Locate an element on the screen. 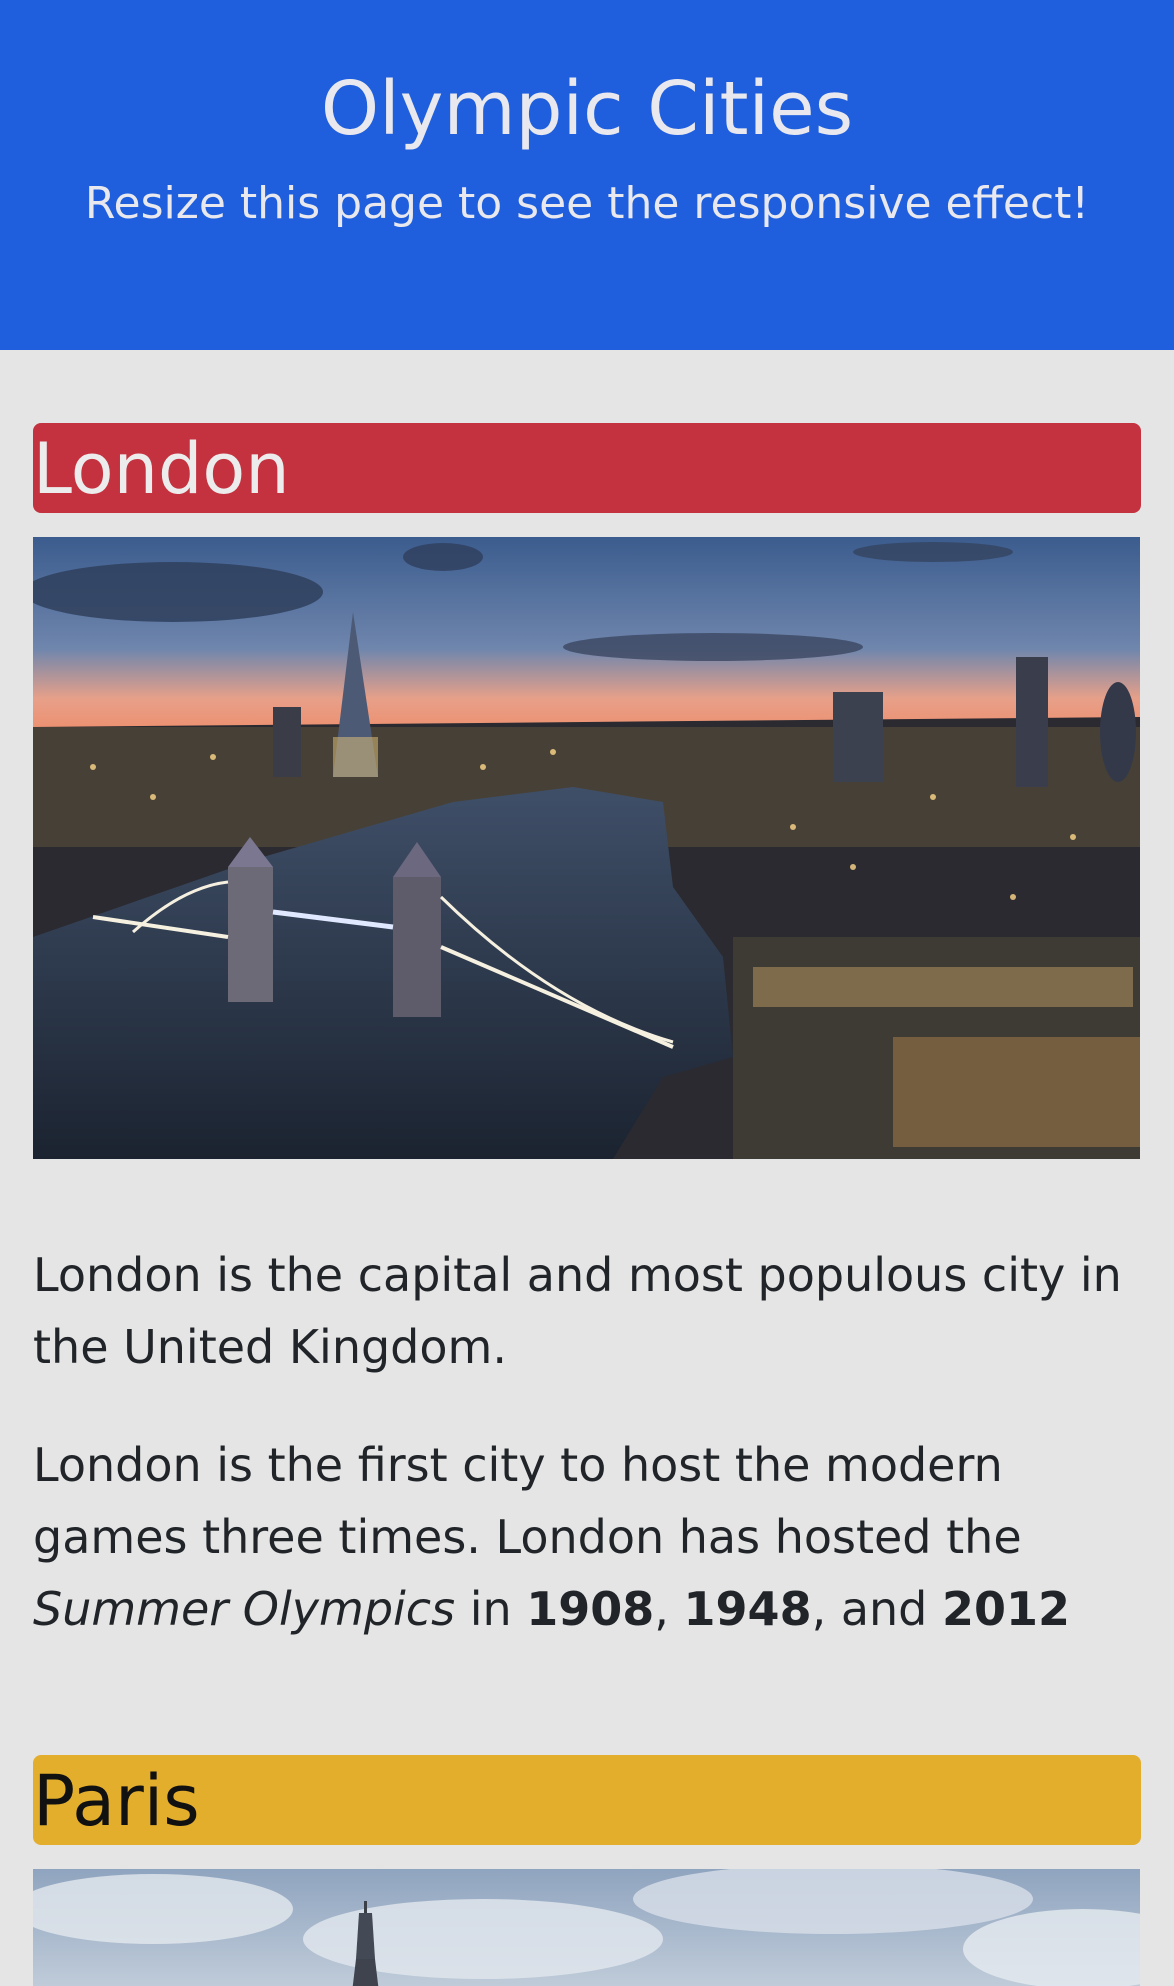 Image resolution: width=1174 pixels, height=1986 pixels. olympics-event-name: Summer Olympics is located at coordinates (244, 1609).